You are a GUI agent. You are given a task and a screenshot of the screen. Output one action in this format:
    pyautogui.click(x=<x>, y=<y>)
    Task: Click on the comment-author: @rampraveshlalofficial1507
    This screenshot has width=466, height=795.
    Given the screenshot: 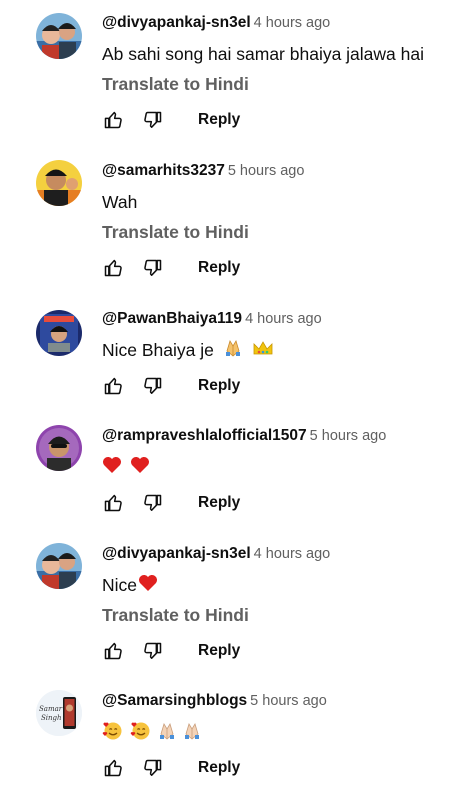 What is the action you would take?
    pyautogui.click(x=204, y=435)
    